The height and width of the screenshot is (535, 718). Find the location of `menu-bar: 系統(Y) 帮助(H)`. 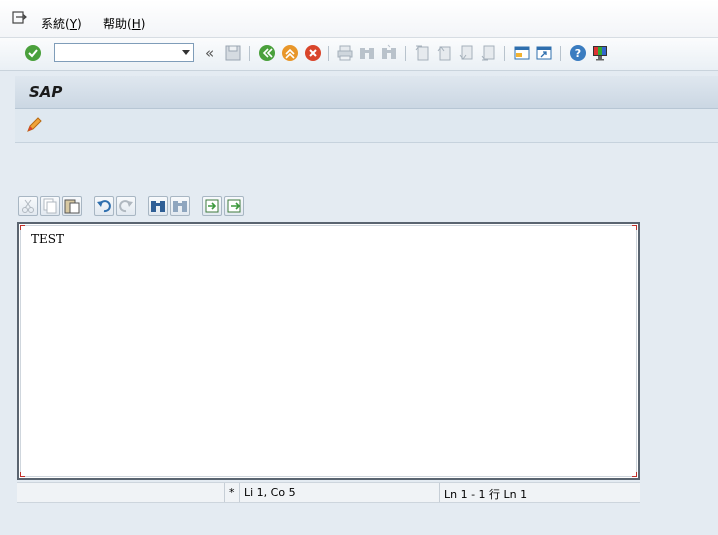

menu-bar: 系統(Y) 帮助(H) is located at coordinates (359, 18).